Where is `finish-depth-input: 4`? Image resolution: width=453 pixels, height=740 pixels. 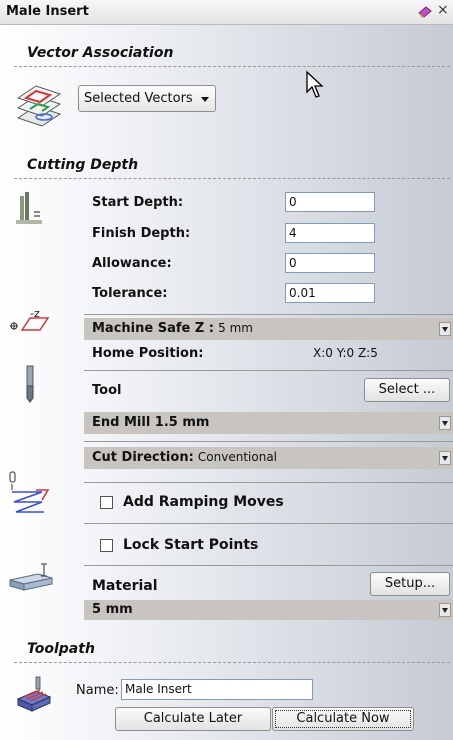 finish-depth-input: 4 is located at coordinates (330, 233).